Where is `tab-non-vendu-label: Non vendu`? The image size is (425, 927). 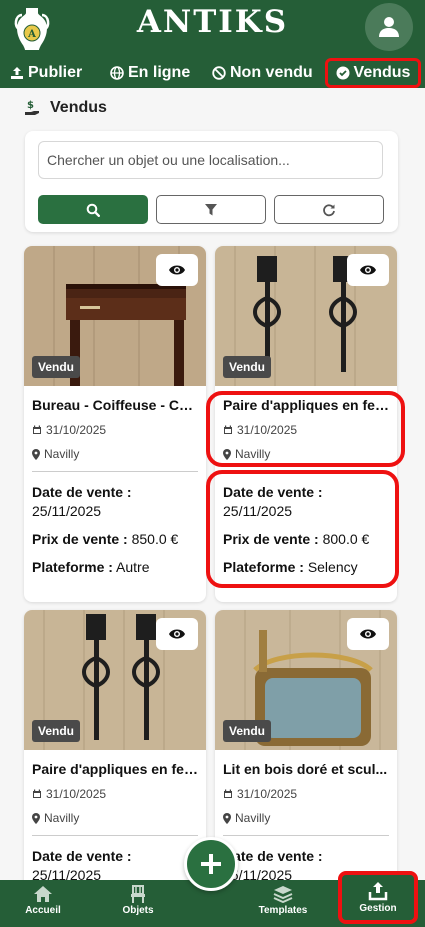 tab-non-vendu-label: Non vendu is located at coordinates (271, 72).